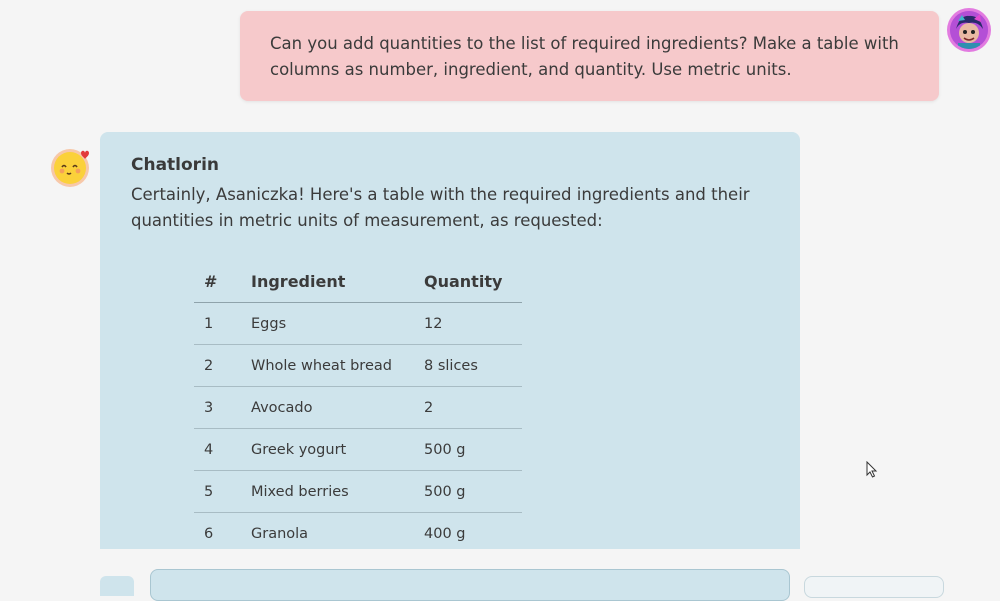  Describe the element at coordinates (327, 281) in the screenshot. I see `column-header-ingredient: Ingredient` at that location.